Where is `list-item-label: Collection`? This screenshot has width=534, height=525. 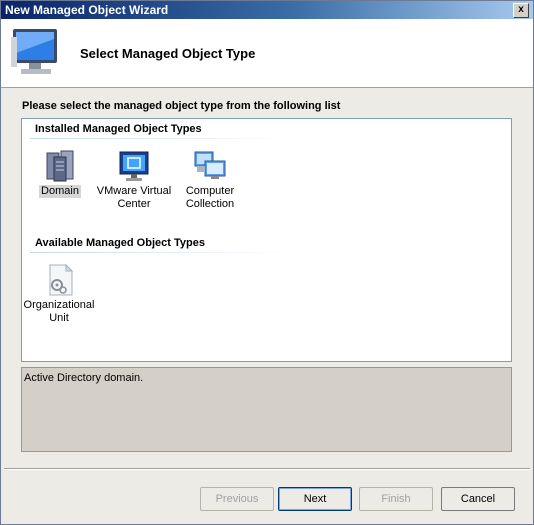 list-item-label: Collection is located at coordinates (210, 204).